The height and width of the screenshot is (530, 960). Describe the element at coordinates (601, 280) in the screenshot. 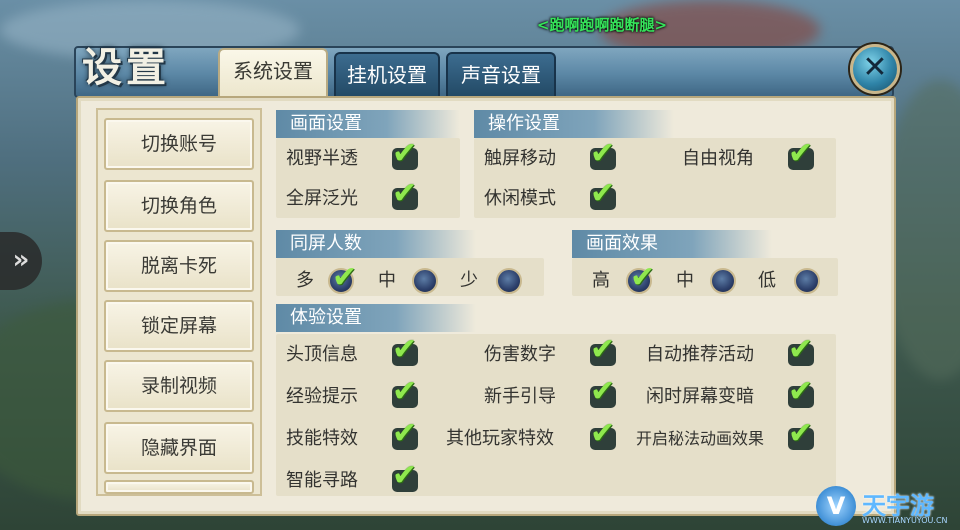

I see `quality-high-label: 高` at that location.